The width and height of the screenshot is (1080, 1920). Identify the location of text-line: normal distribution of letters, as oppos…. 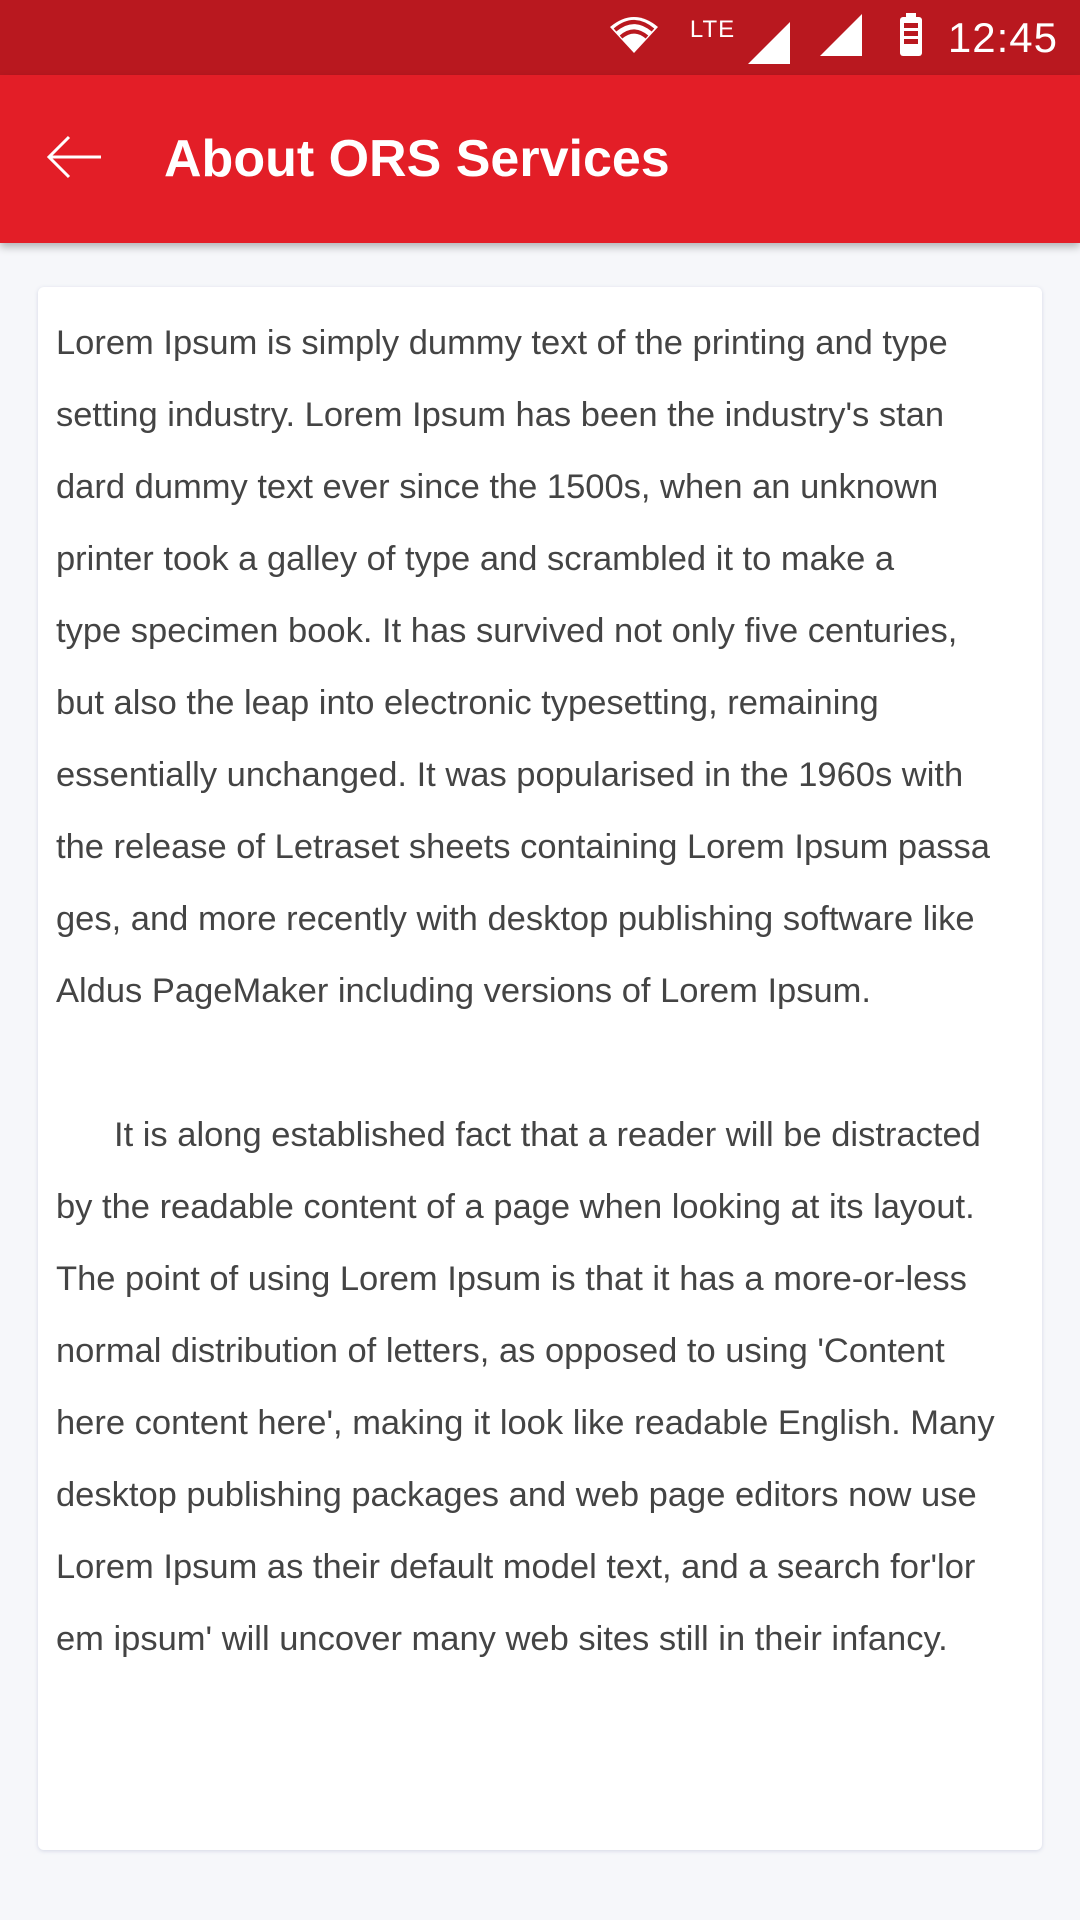
(500, 1351).